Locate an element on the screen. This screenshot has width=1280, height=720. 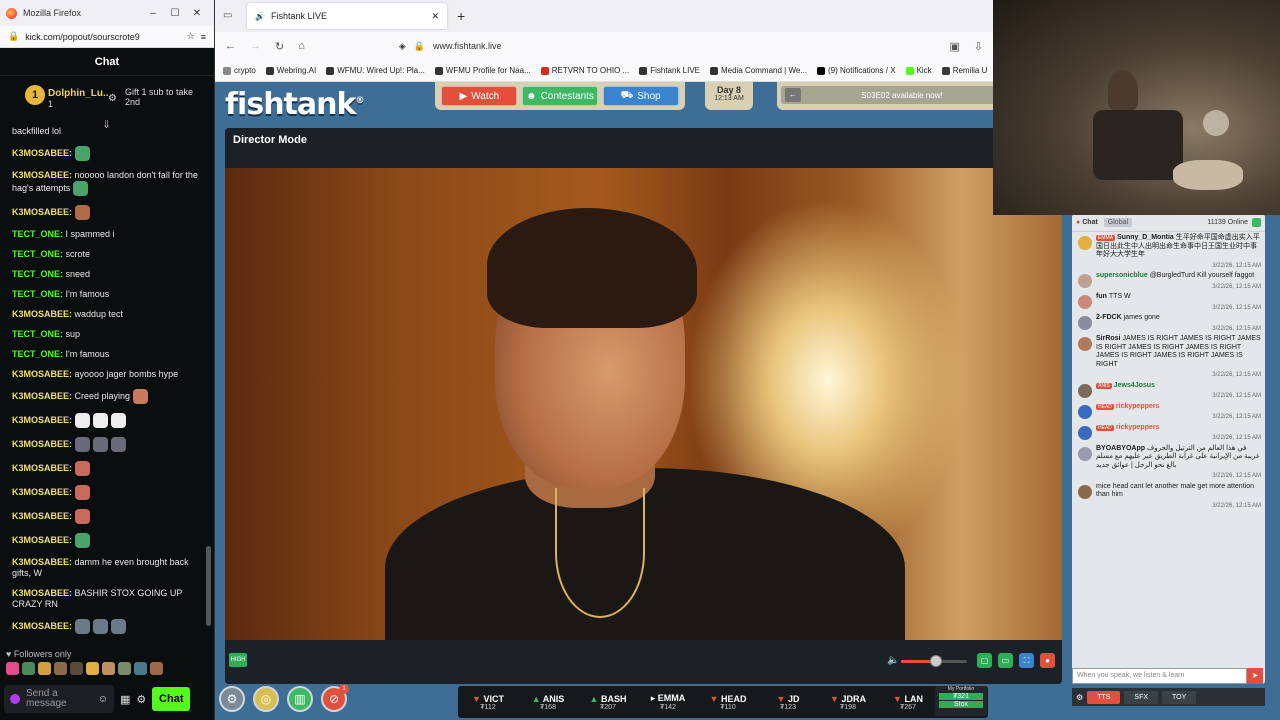
ticker-item: ▼ JDRA ₮198 is located at coordinates (848, 702).